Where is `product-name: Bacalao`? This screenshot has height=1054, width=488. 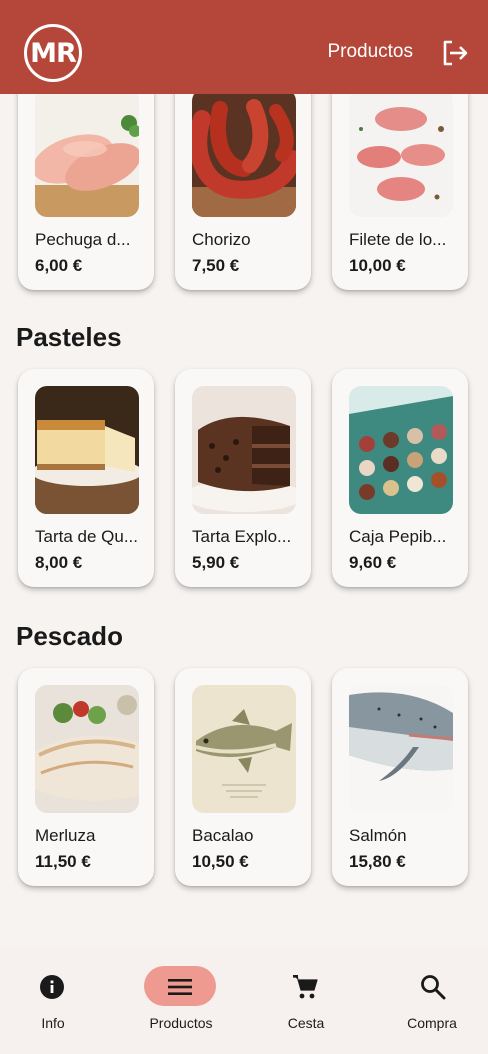
product-name: Bacalao is located at coordinates (223, 835).